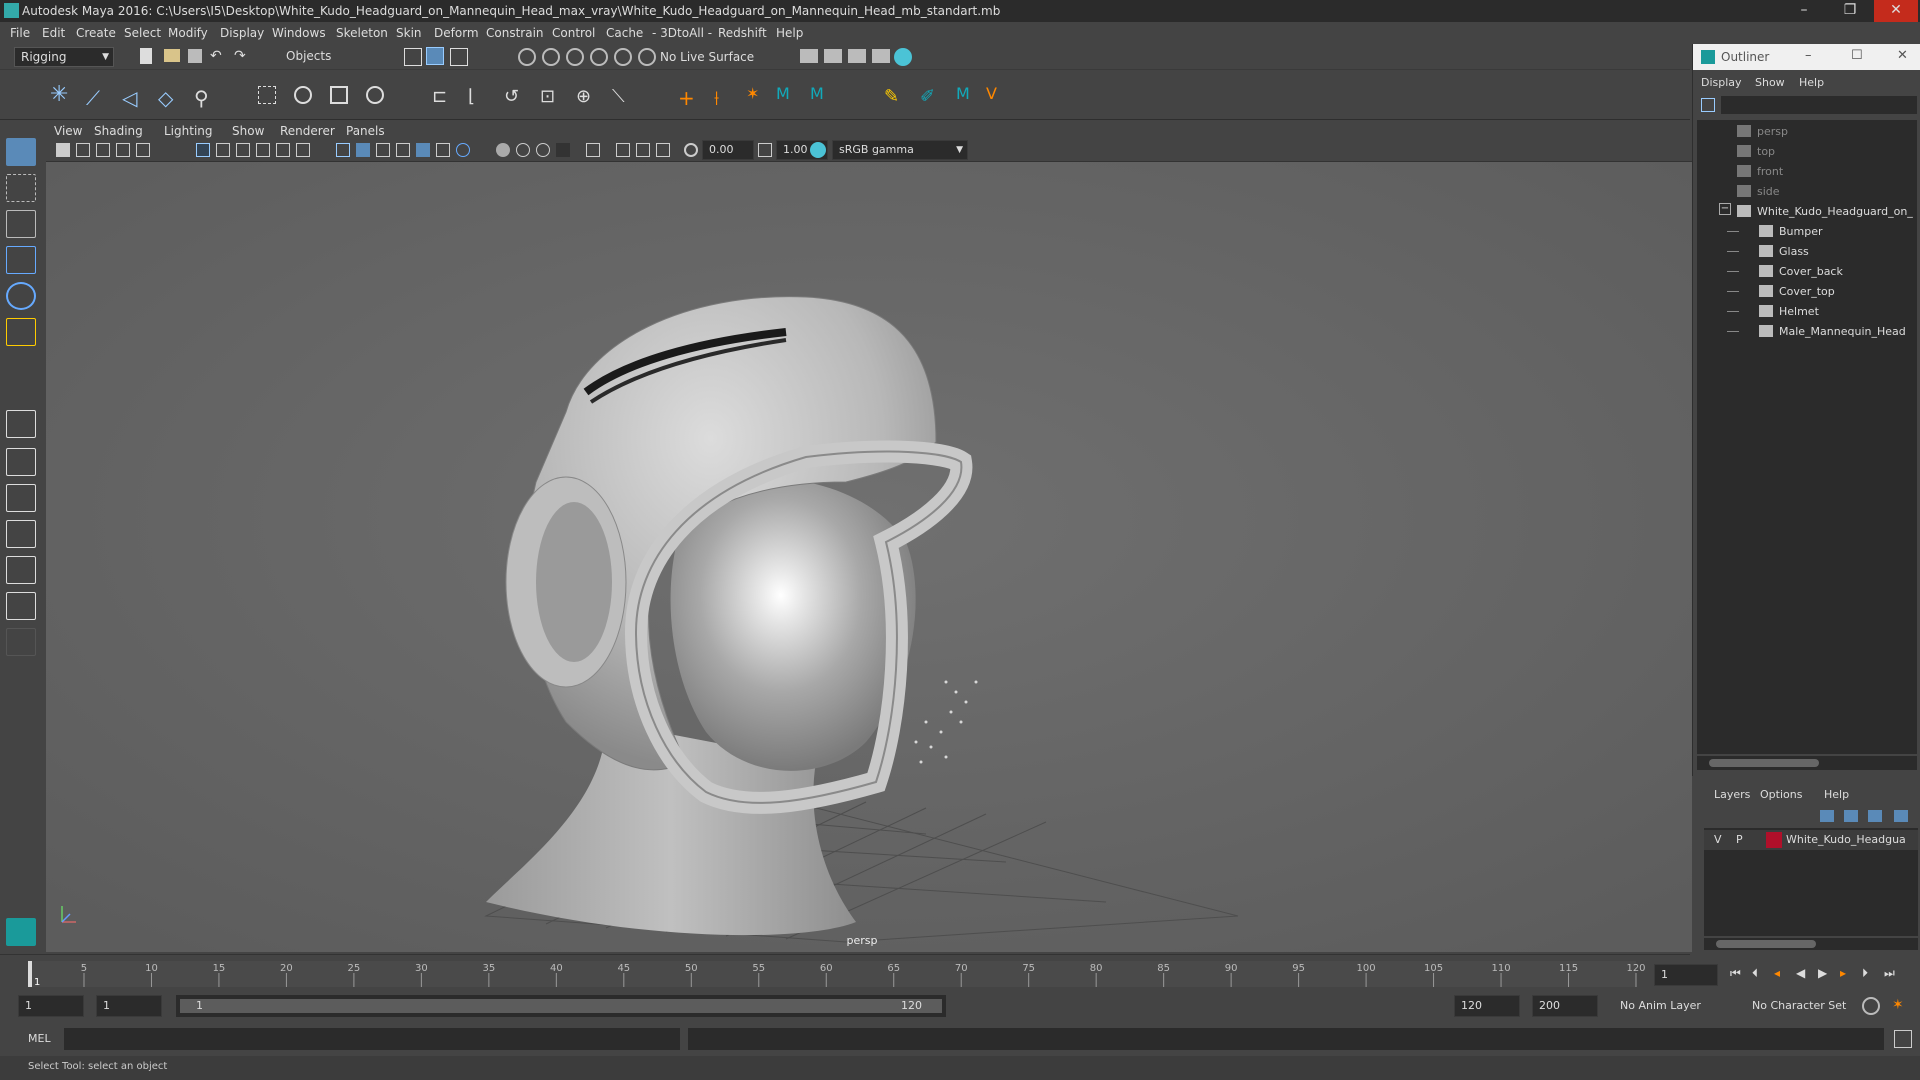 The width and height of the screenshot is (1920, 1080). What do you see at coordinates (1808, 172) in the screenshot?
I see `outliner-item: front` at bounding box center [1808, 172].